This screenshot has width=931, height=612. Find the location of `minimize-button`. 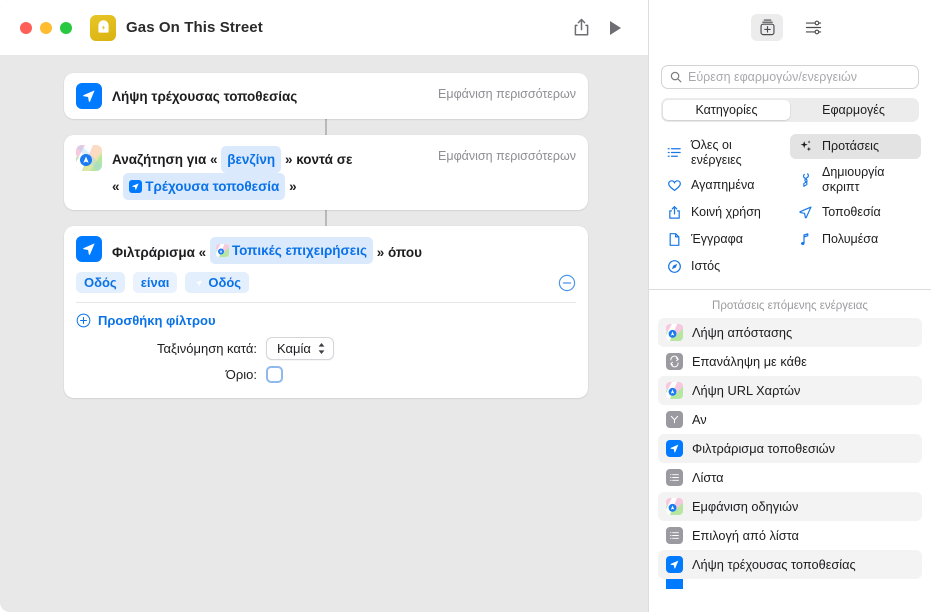

minimize-button is located at coordinates (46, 27).